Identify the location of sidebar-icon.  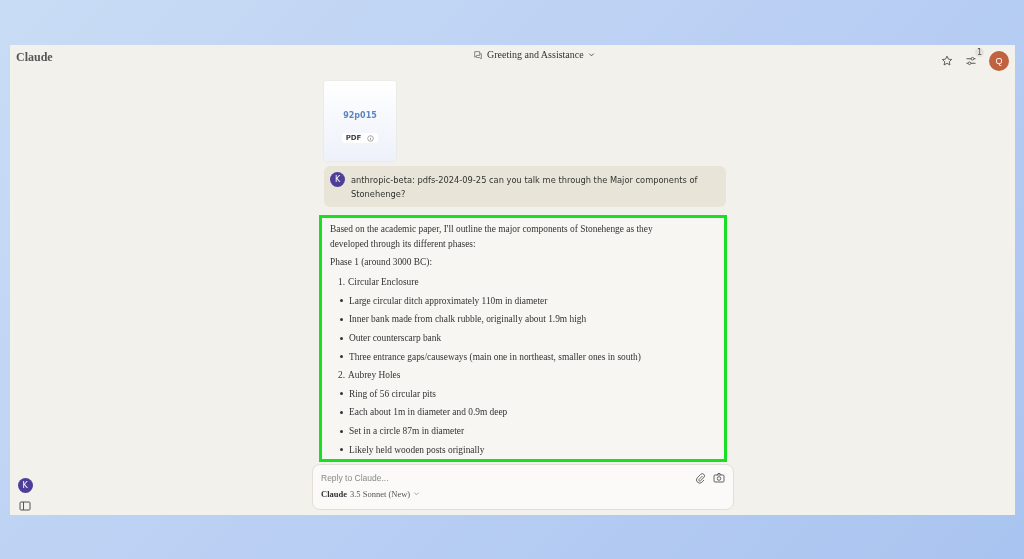
(25, 506).